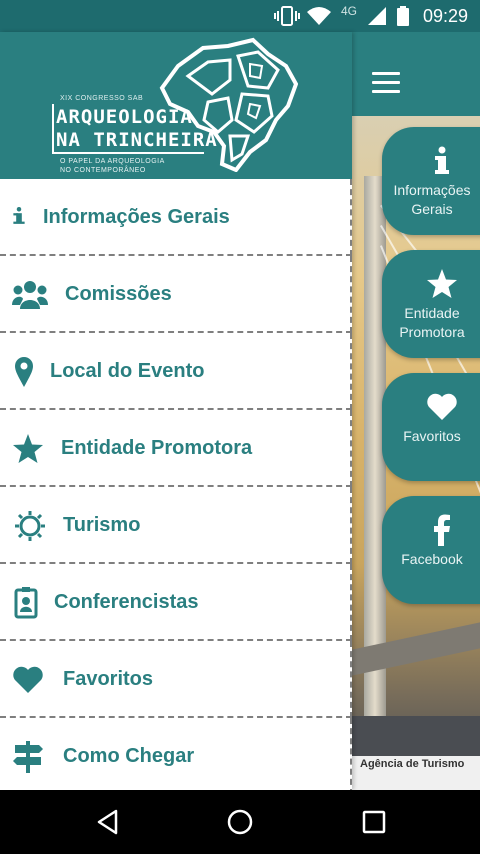 The image size is (480, 854). What do you see at coordinates (403, 16) in the screenshot?
I see `battery-icon` at bounding box center [403, 16].